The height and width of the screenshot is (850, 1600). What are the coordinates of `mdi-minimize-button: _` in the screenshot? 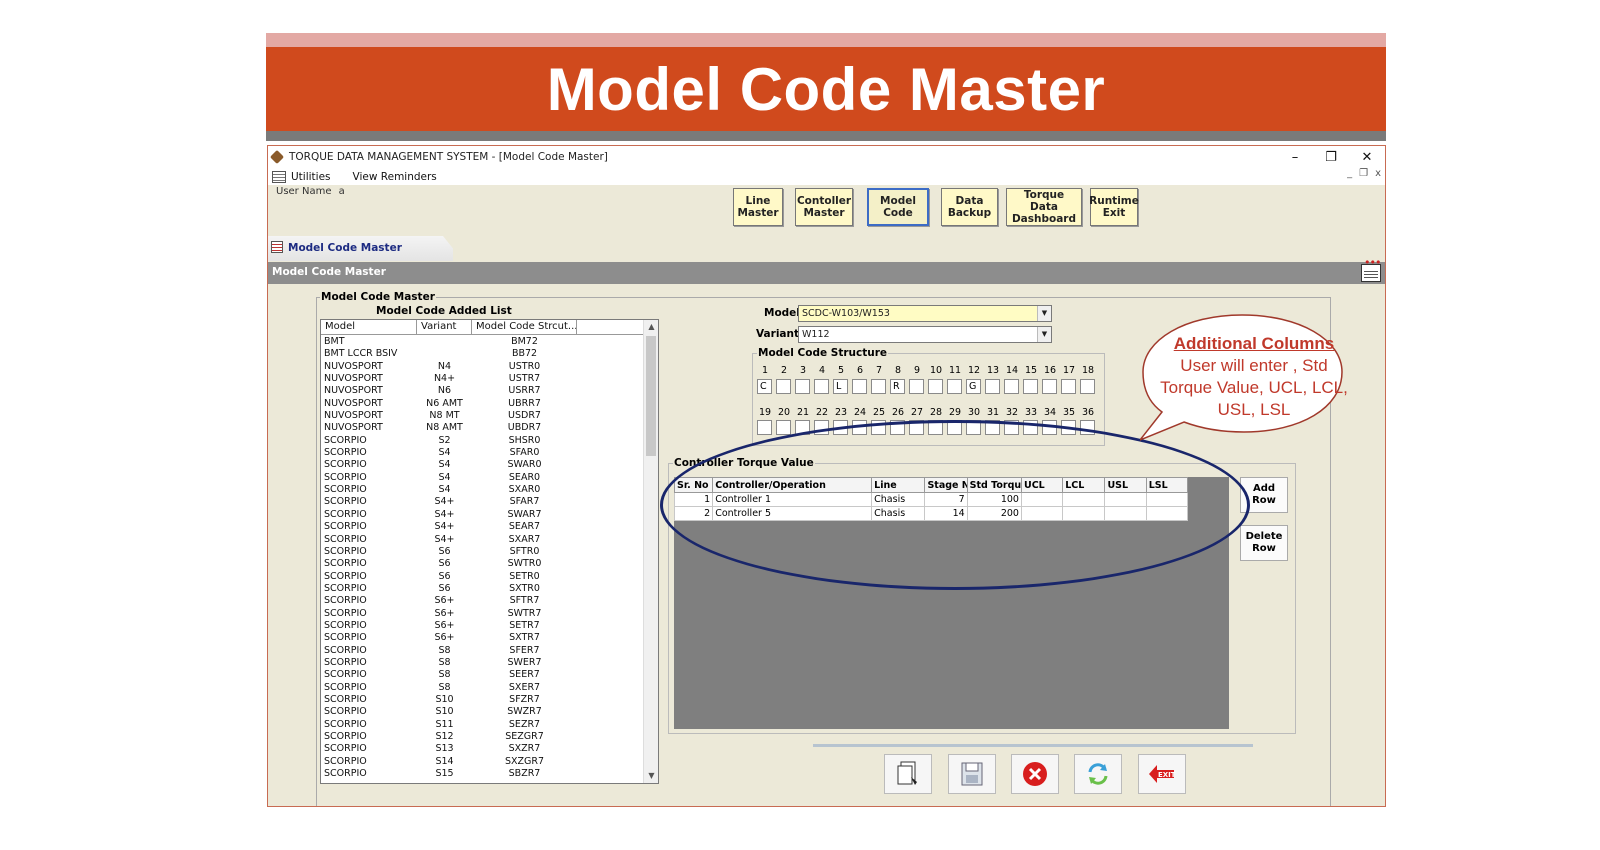 It's located at (1349, 173).